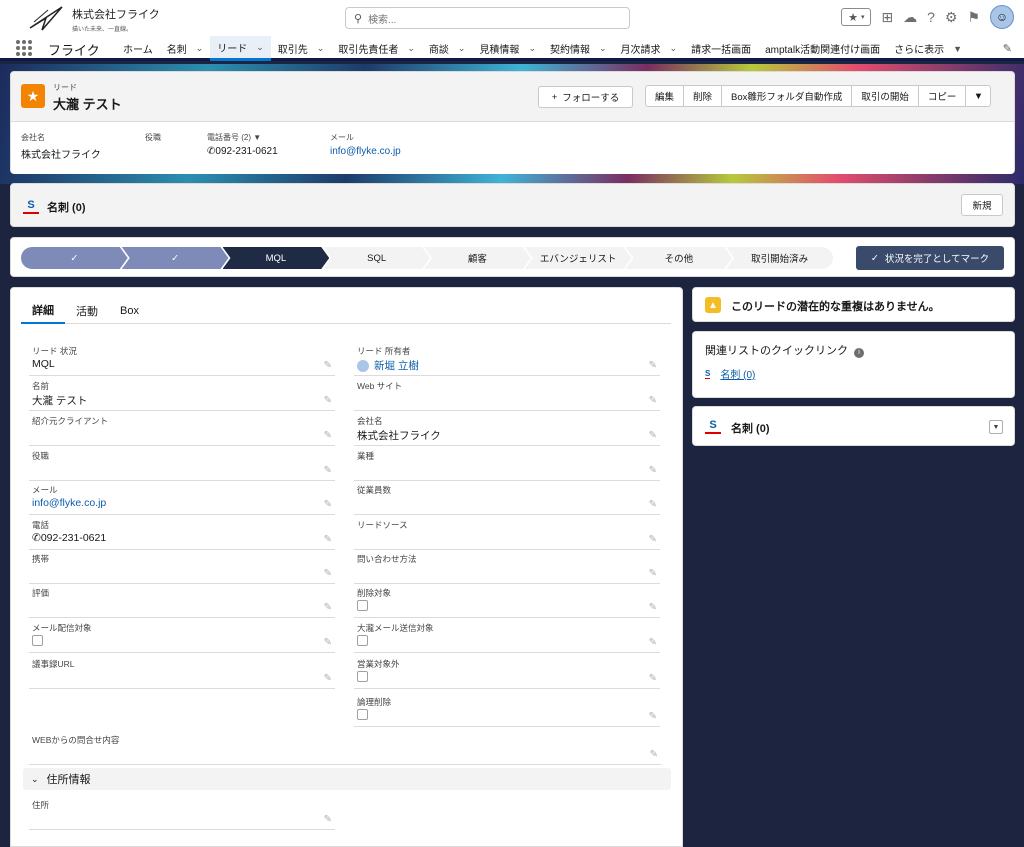 The width and height of the screenshot is (1024, 847). What do you see at coordinates (69, 503) in the screenshot?
I see `field-value-text: info@flyke.co.jp` at bounding box center [69, 503].